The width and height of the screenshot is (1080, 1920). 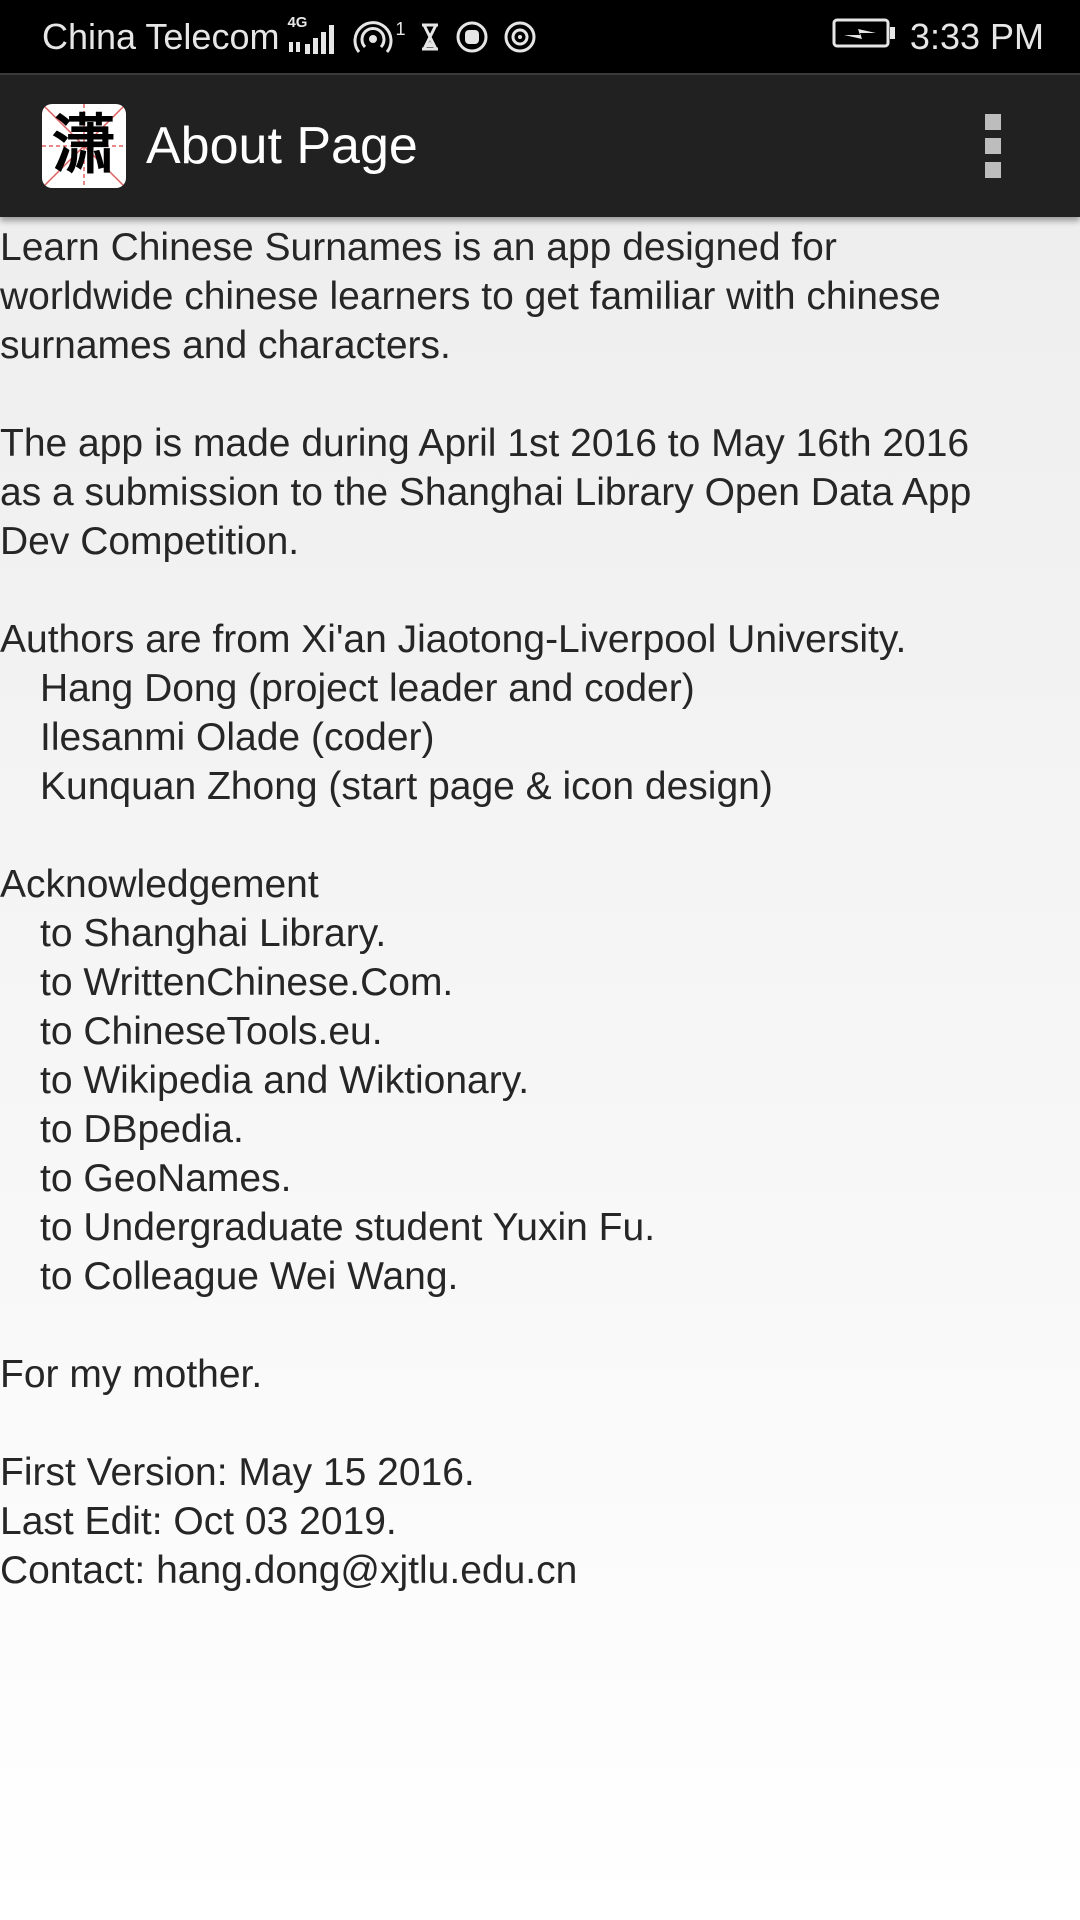 I want to click on clock: 3:33 PM, so click(x=976, y=36).